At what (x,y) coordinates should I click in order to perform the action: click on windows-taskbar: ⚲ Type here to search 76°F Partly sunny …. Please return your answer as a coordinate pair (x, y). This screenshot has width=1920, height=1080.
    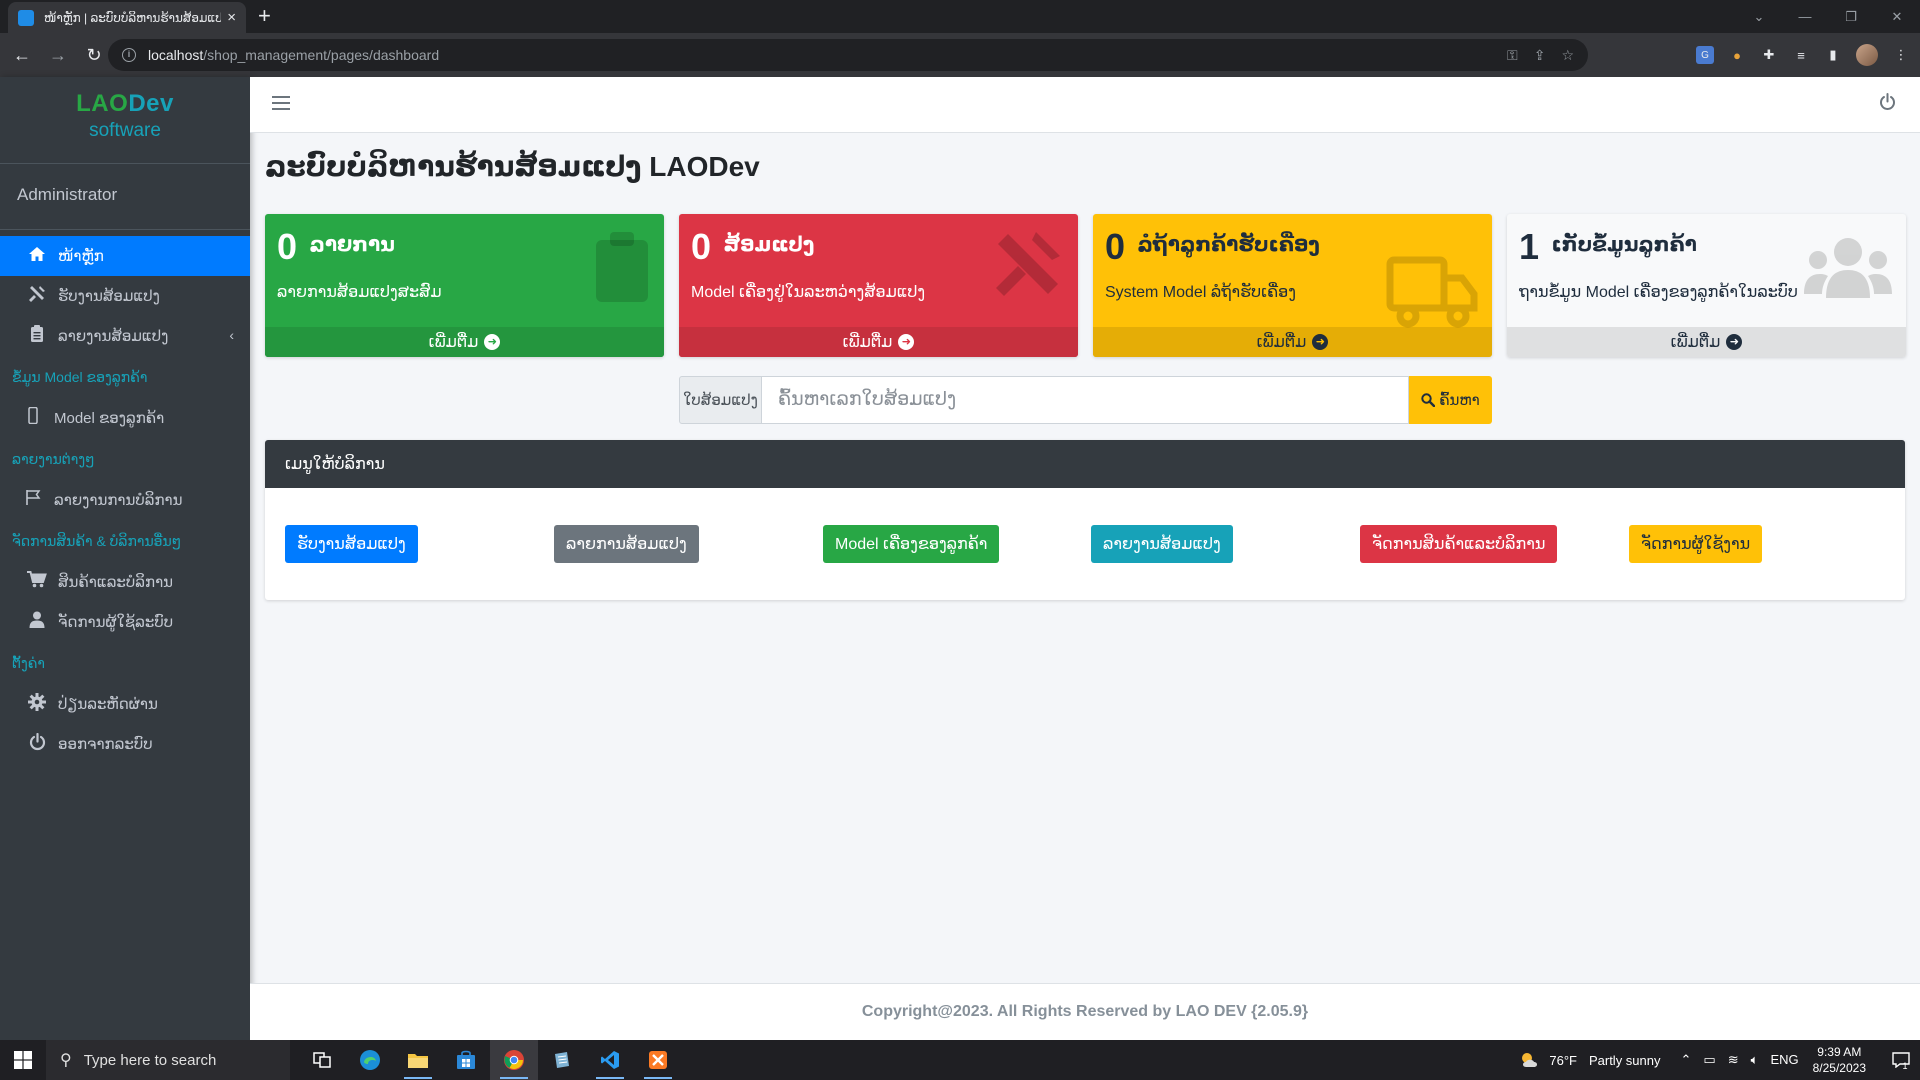
    Looking at the image, I should click on (960, 1060).